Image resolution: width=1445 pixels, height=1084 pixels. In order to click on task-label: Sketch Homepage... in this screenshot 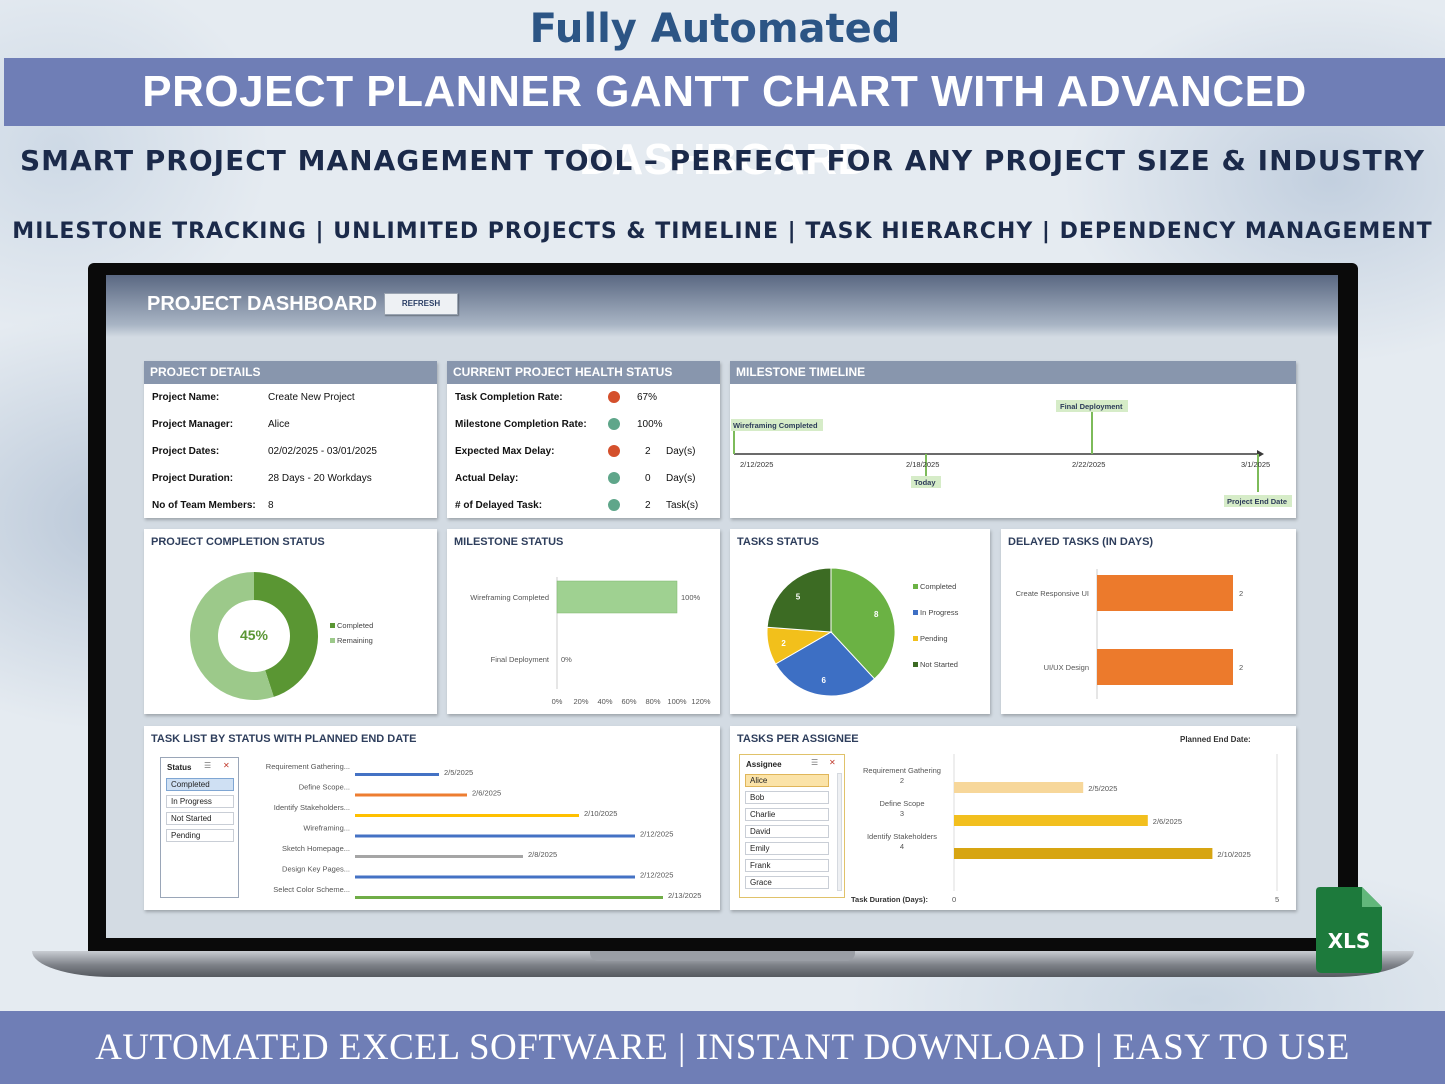, I will do `click(316, 848)`.